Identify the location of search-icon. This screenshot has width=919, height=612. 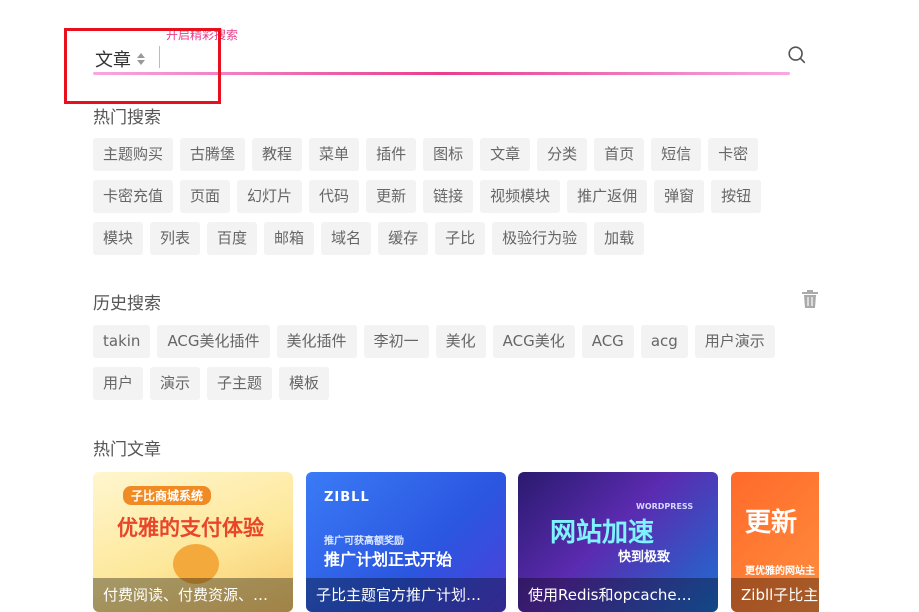
(797, 55).